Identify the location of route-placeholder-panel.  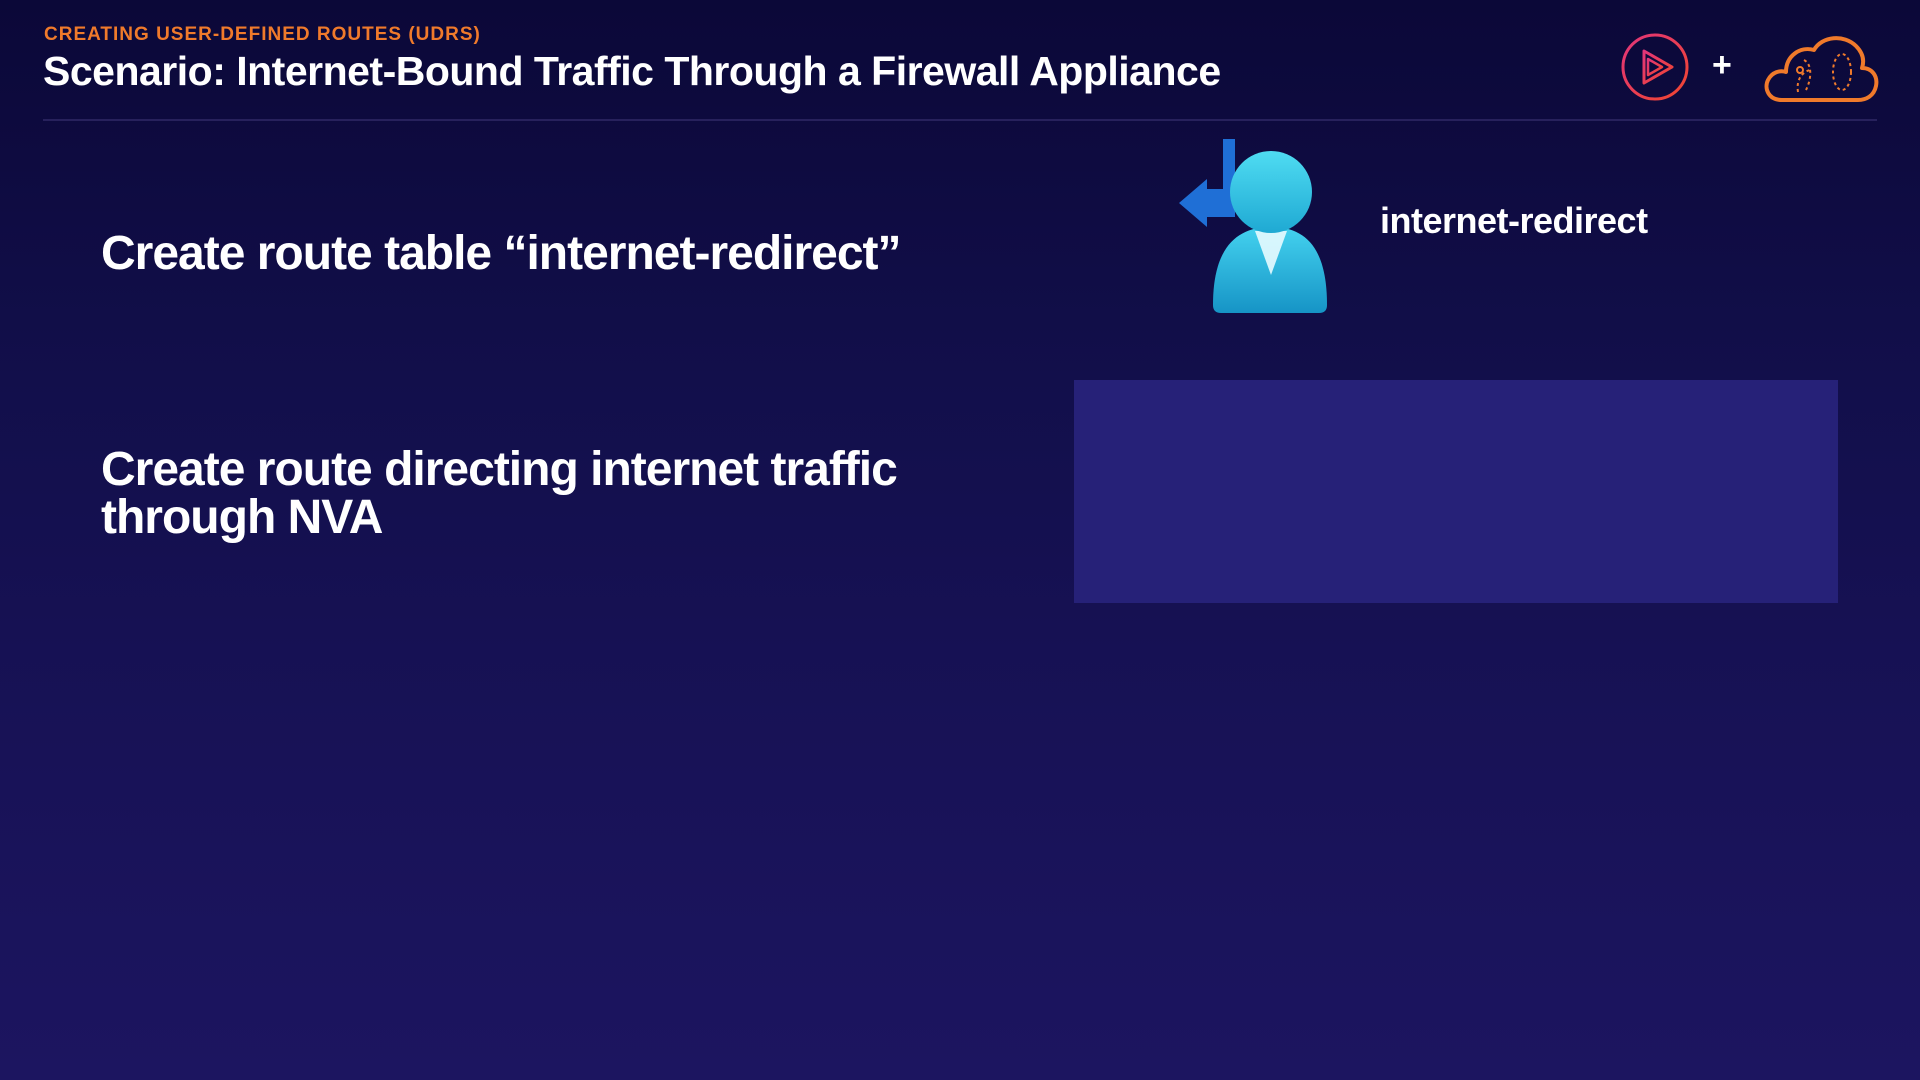
(1456, 491).